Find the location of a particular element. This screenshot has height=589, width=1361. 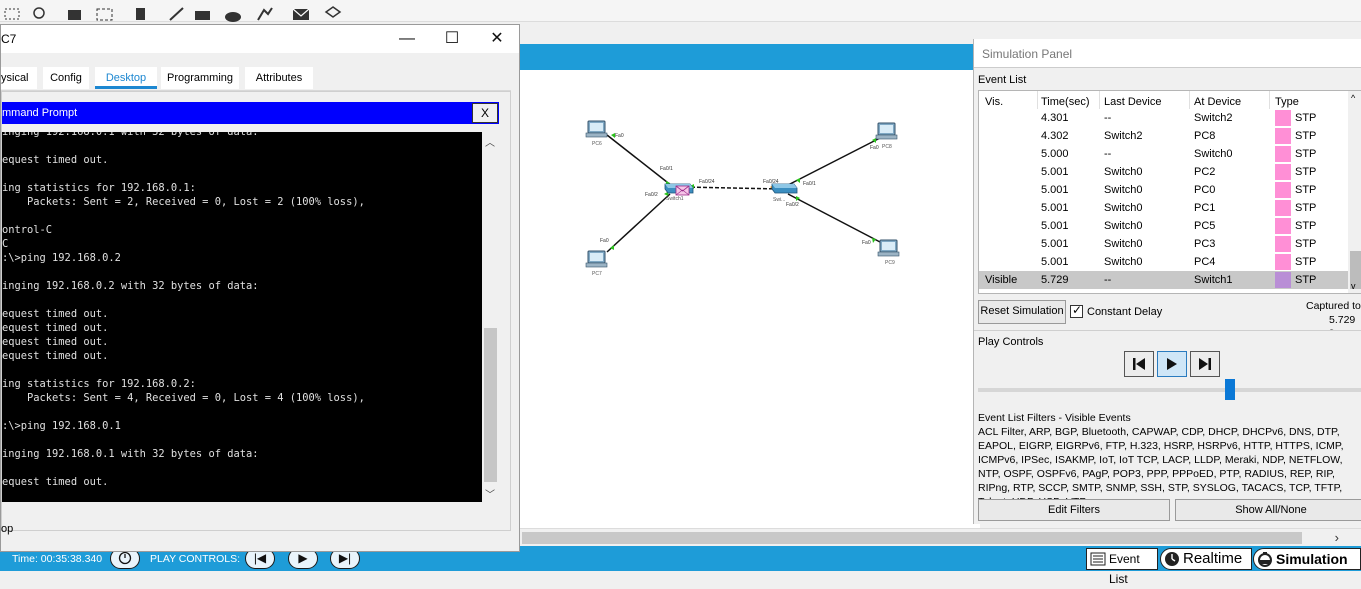

resize-icon is located at coordinates (105, 14).